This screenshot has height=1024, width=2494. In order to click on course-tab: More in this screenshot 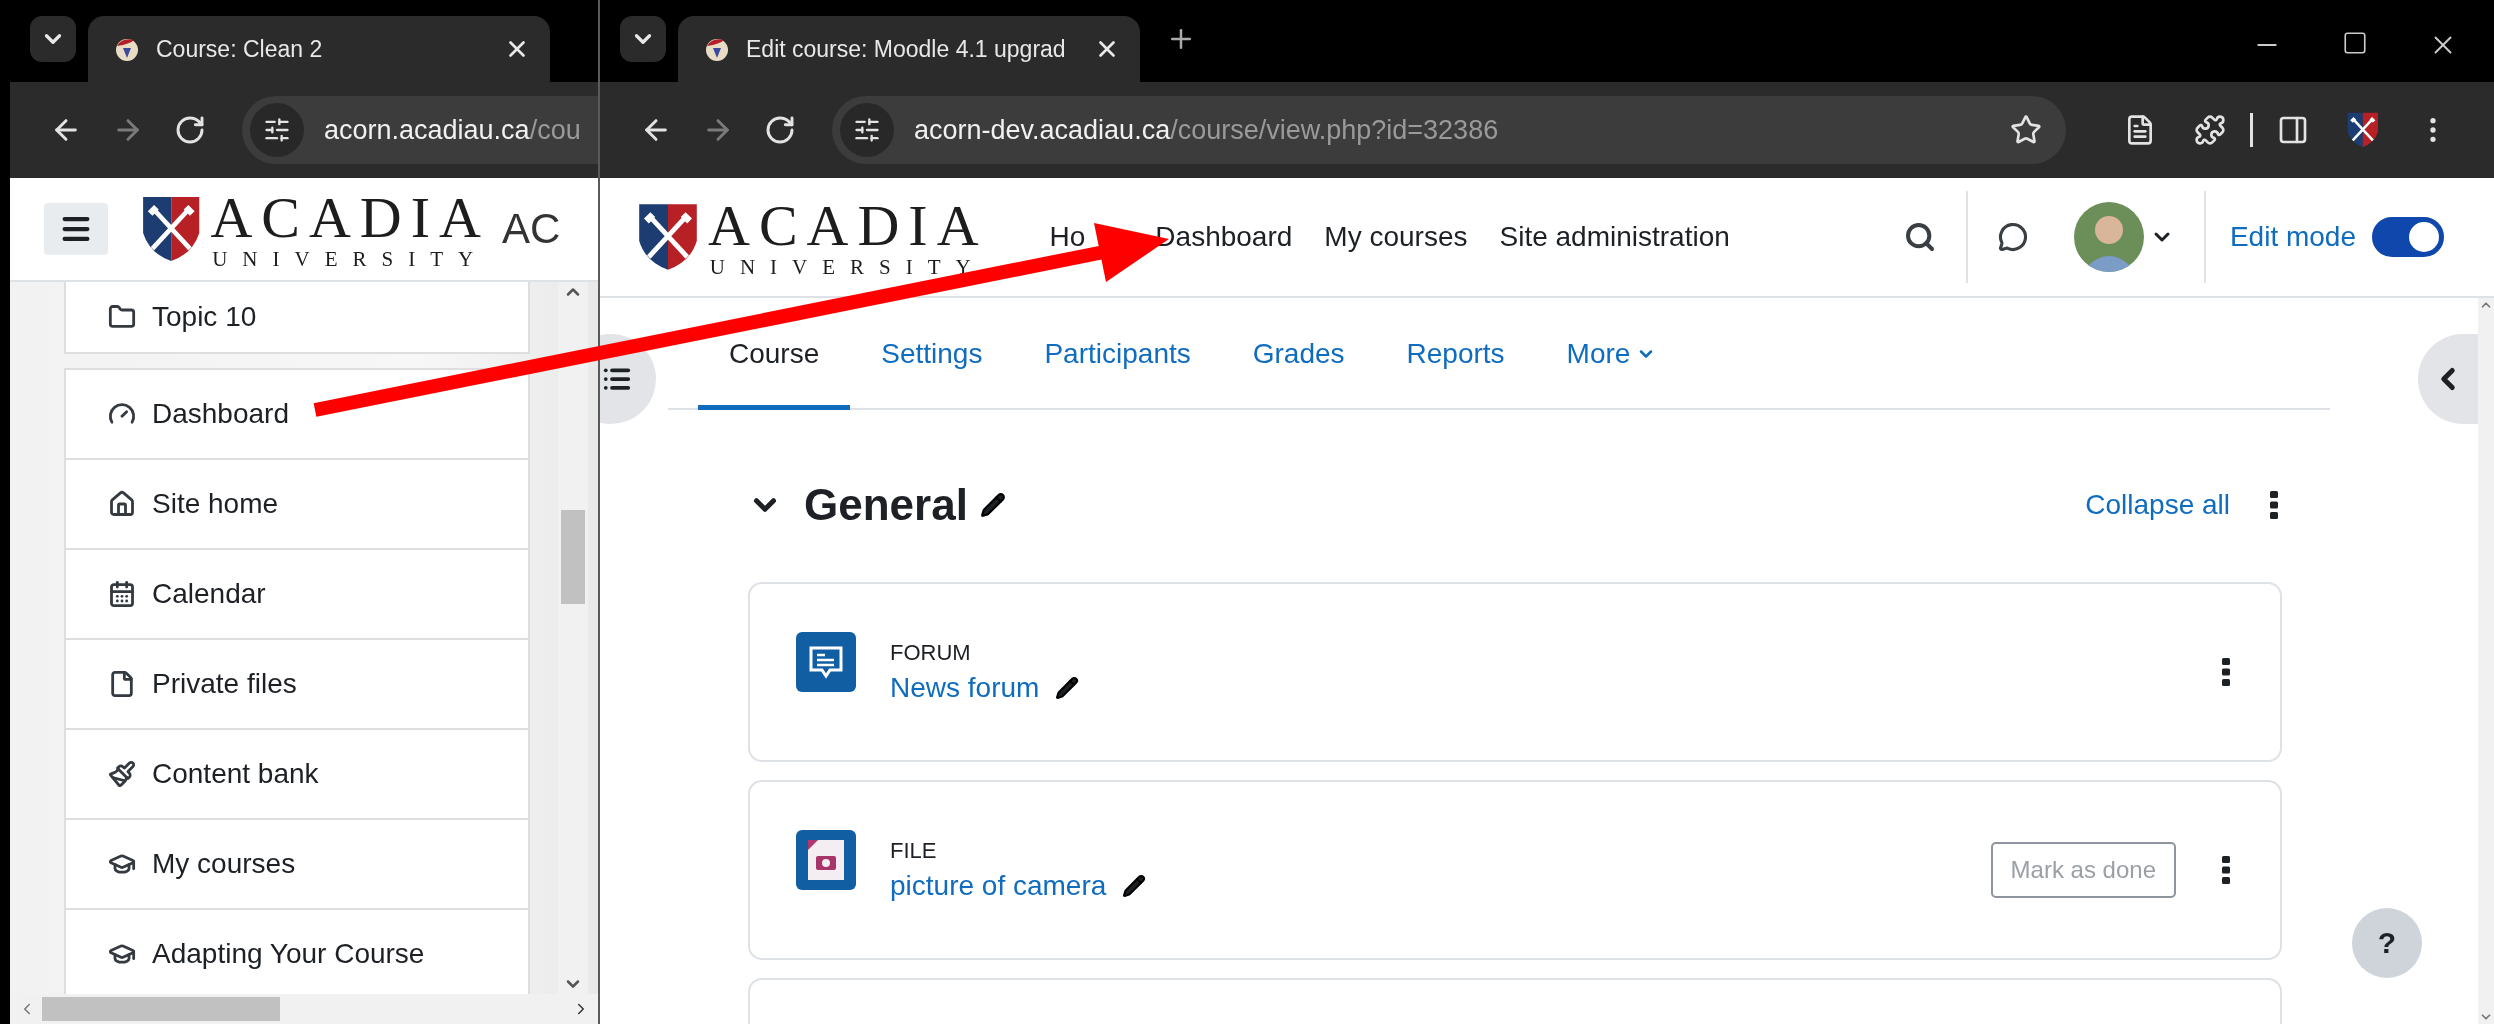, I will do `click(1611, 354)`.